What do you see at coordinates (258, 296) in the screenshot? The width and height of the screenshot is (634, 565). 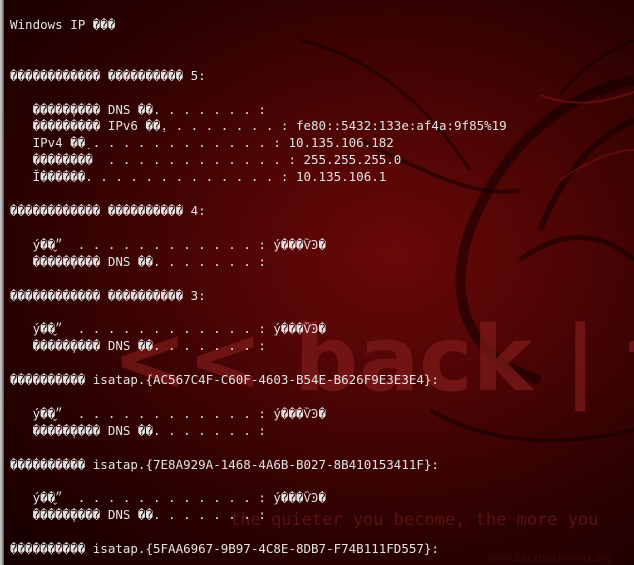 I see `console-line: ������������ ���������� 3:` at bounding box center [258, 296].